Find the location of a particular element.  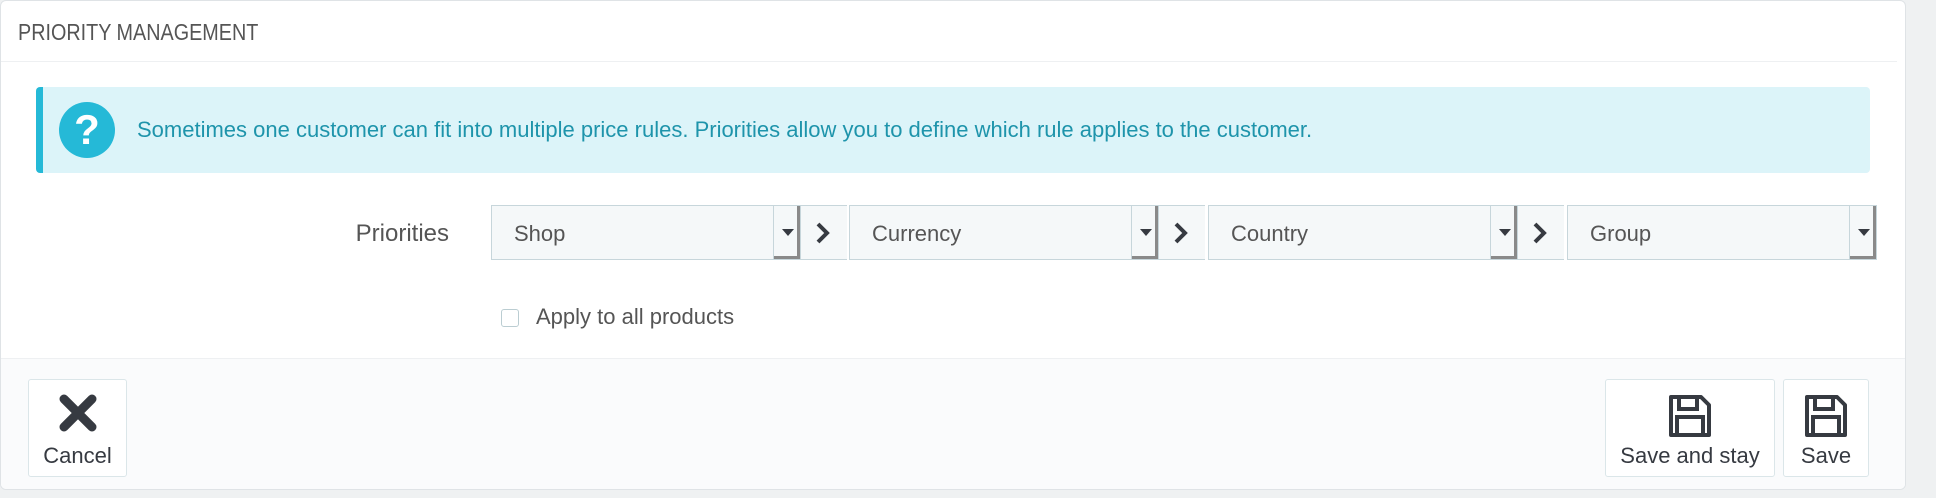

apply-all-checkbox is located at coordinates (510, 318).